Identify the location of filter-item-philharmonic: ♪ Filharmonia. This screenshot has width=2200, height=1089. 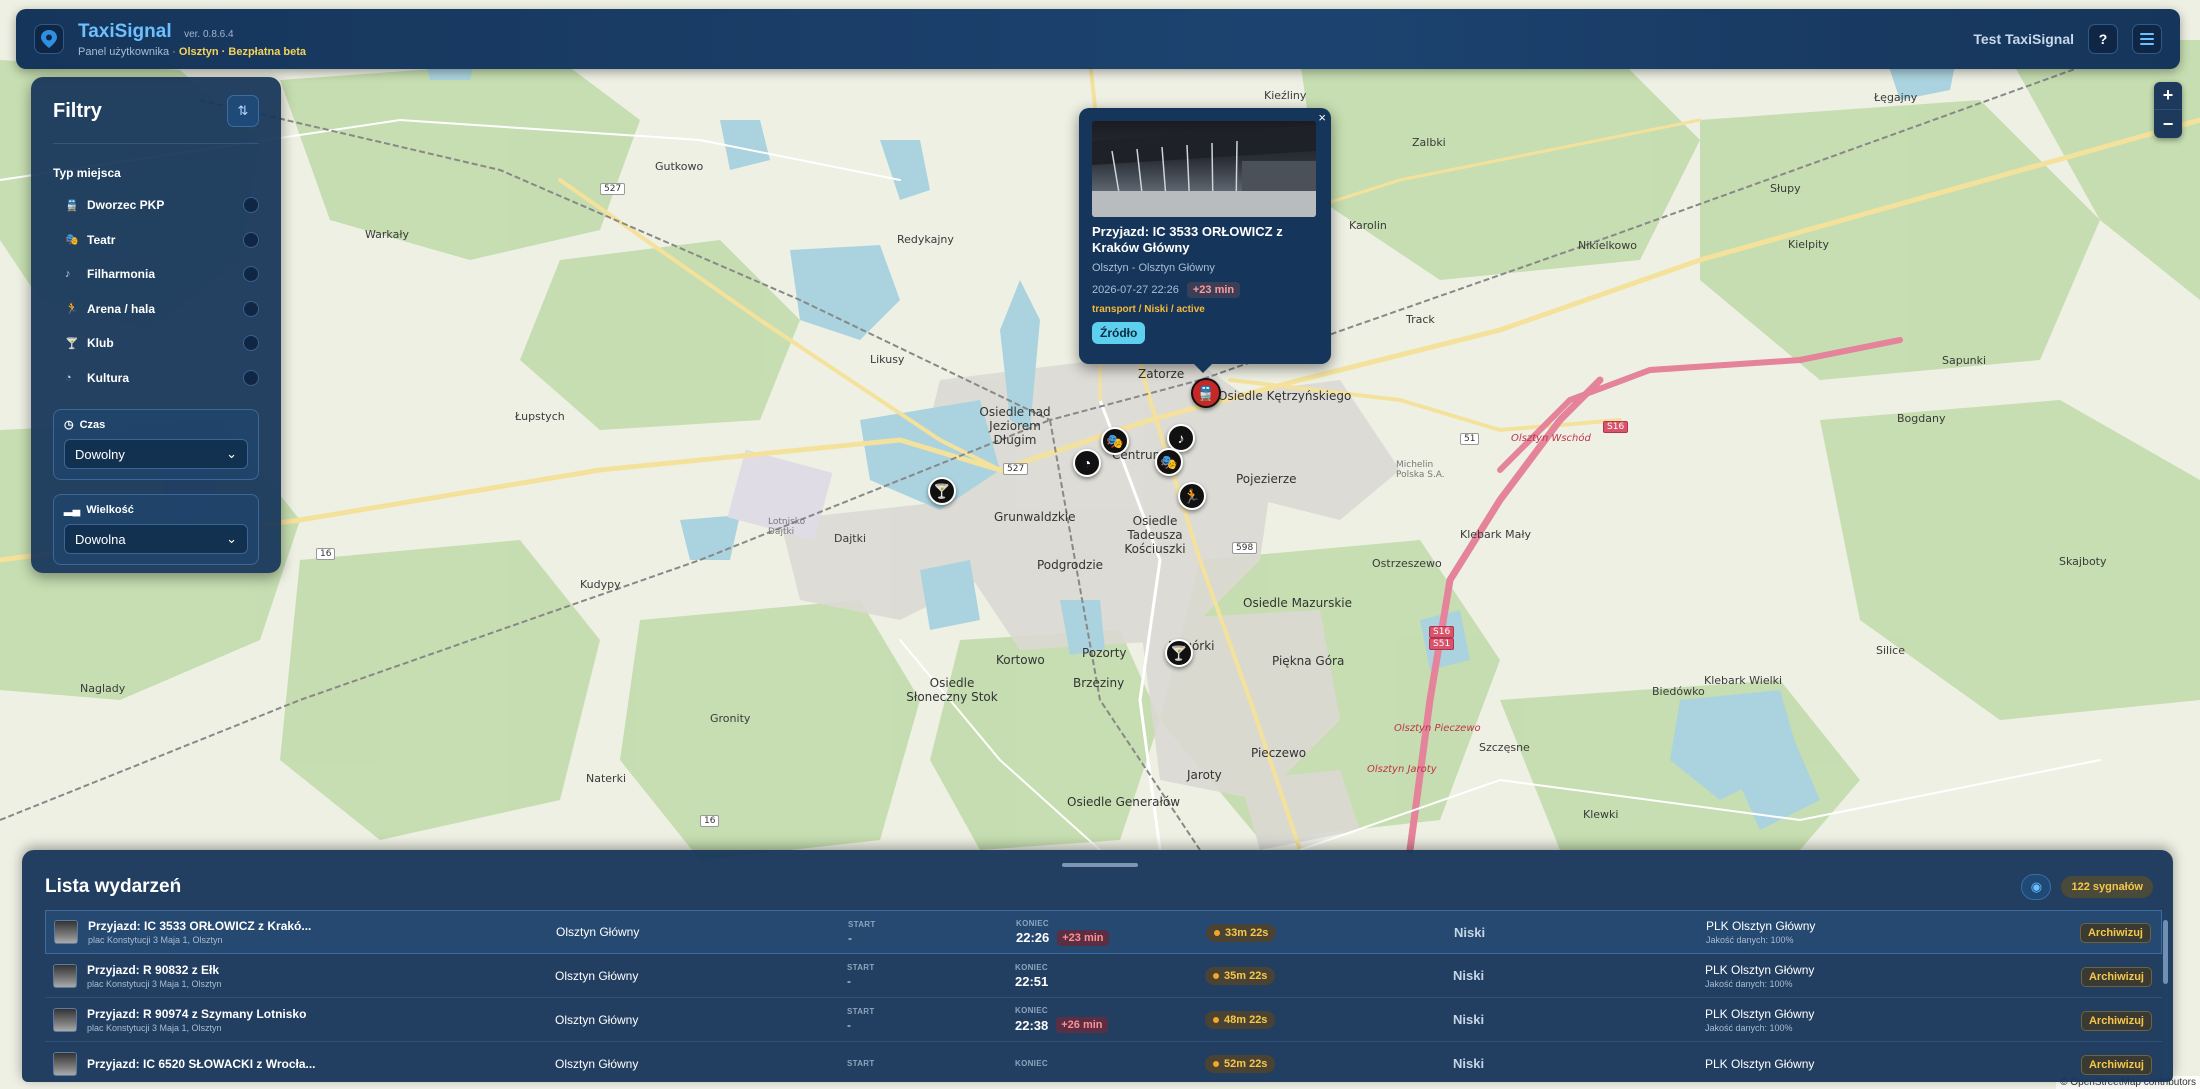
(156, 274).